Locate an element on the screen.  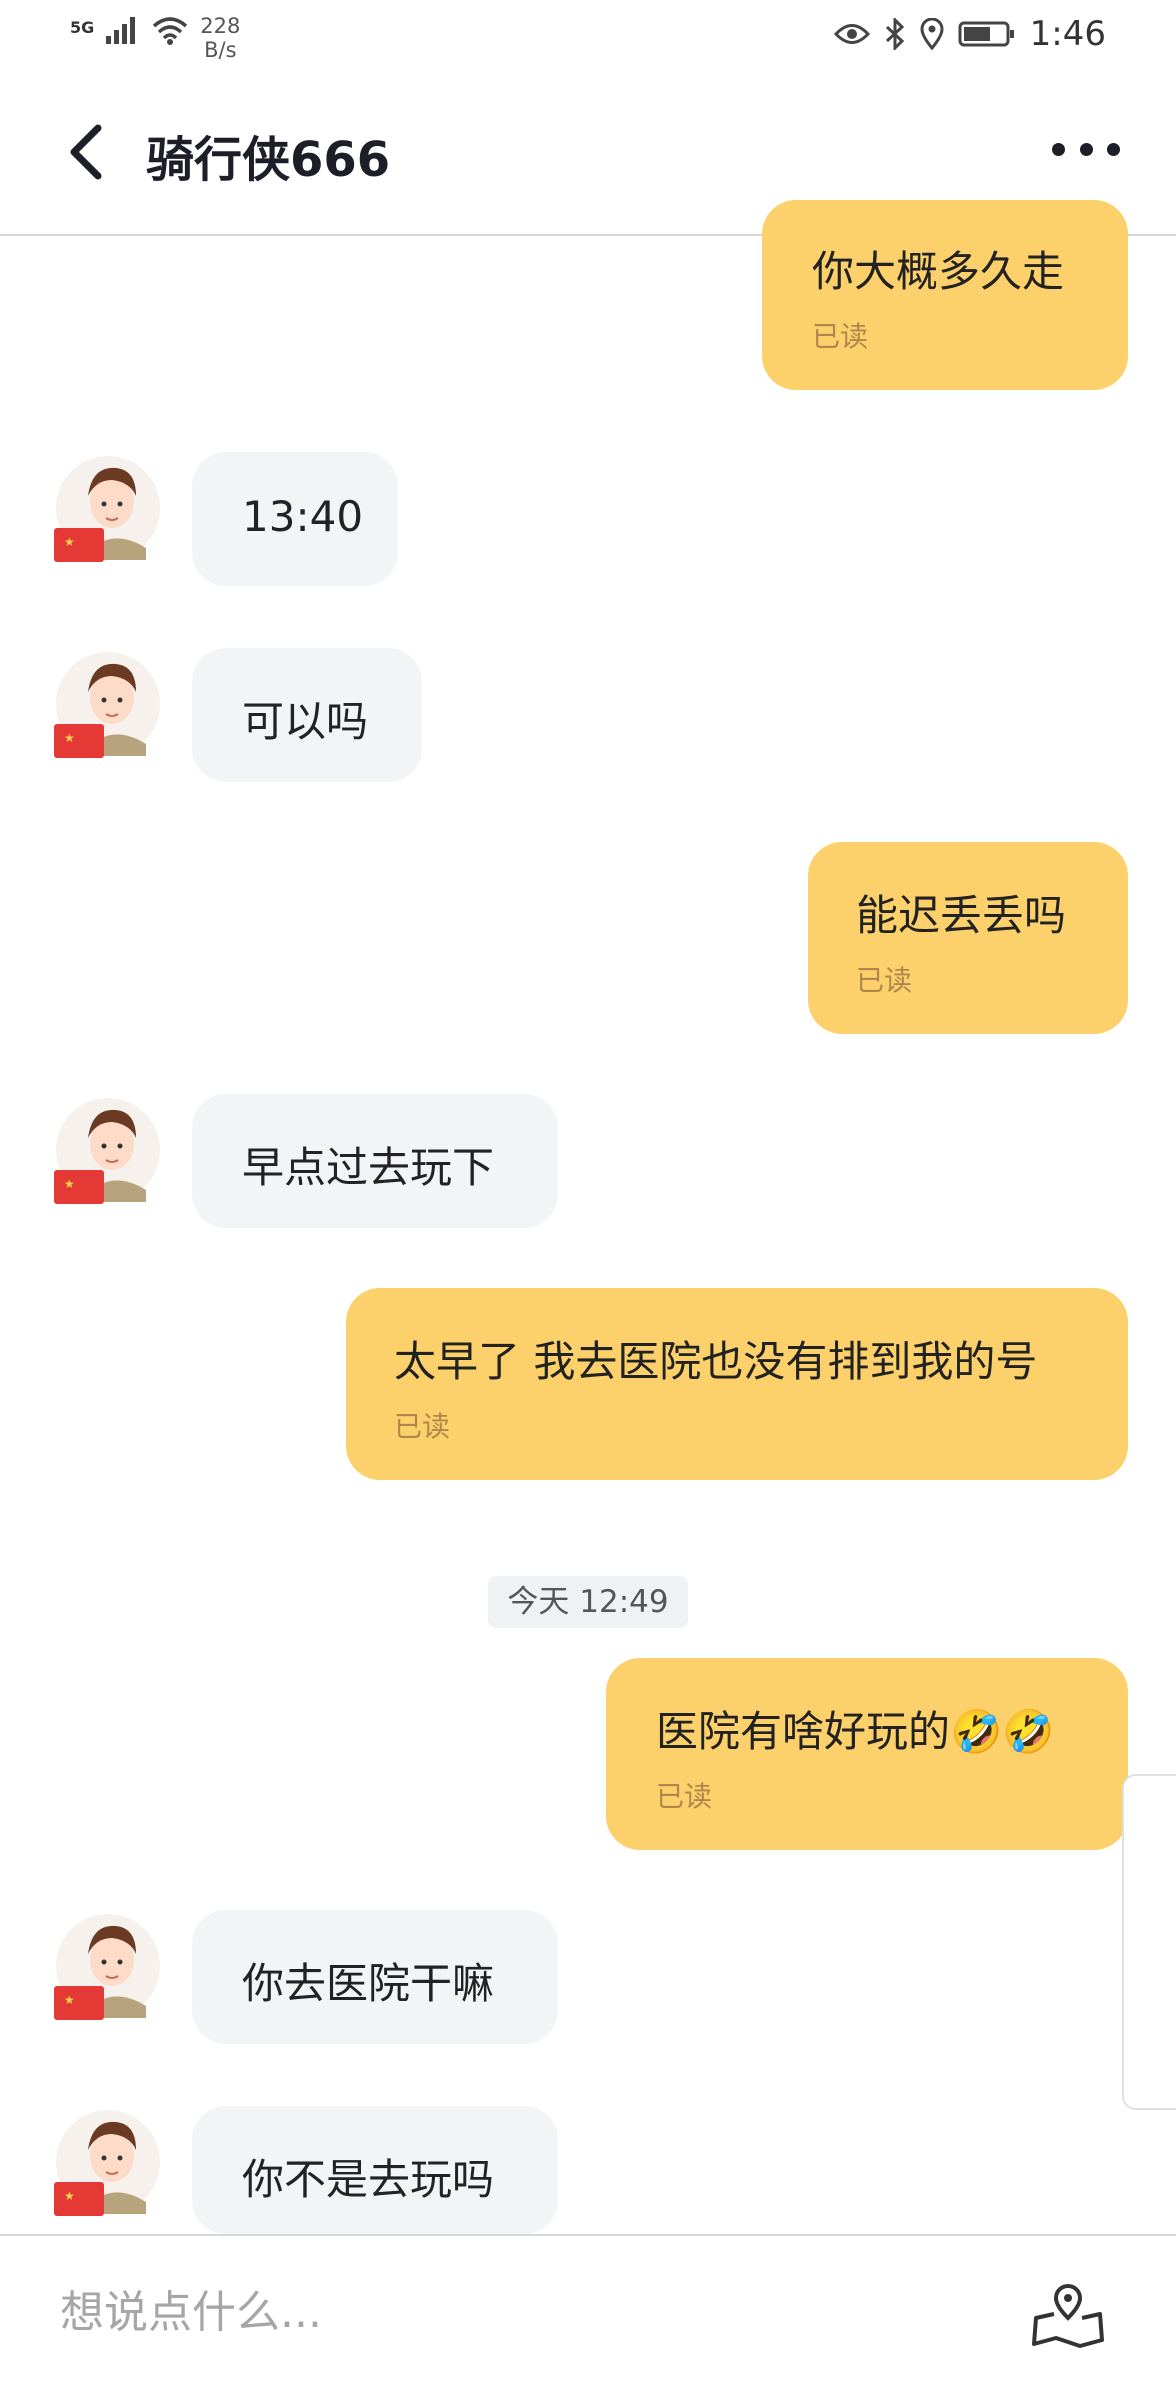
status-left: 5G 228 B/s is located at coordinates (155, 38).